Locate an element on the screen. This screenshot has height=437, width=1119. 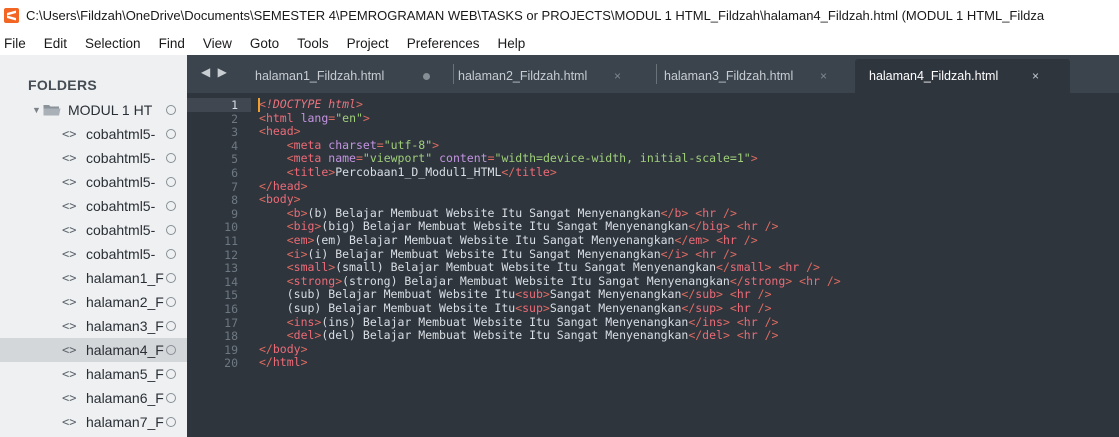
menu-tools: Tools is located at coordinates (313, 43).